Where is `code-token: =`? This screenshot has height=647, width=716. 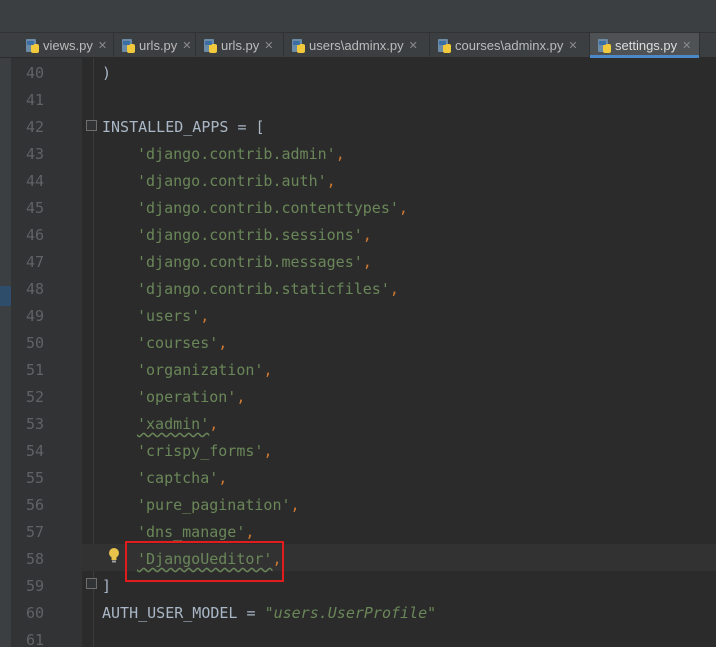 code-token: = is located at coordinates (251, 613).